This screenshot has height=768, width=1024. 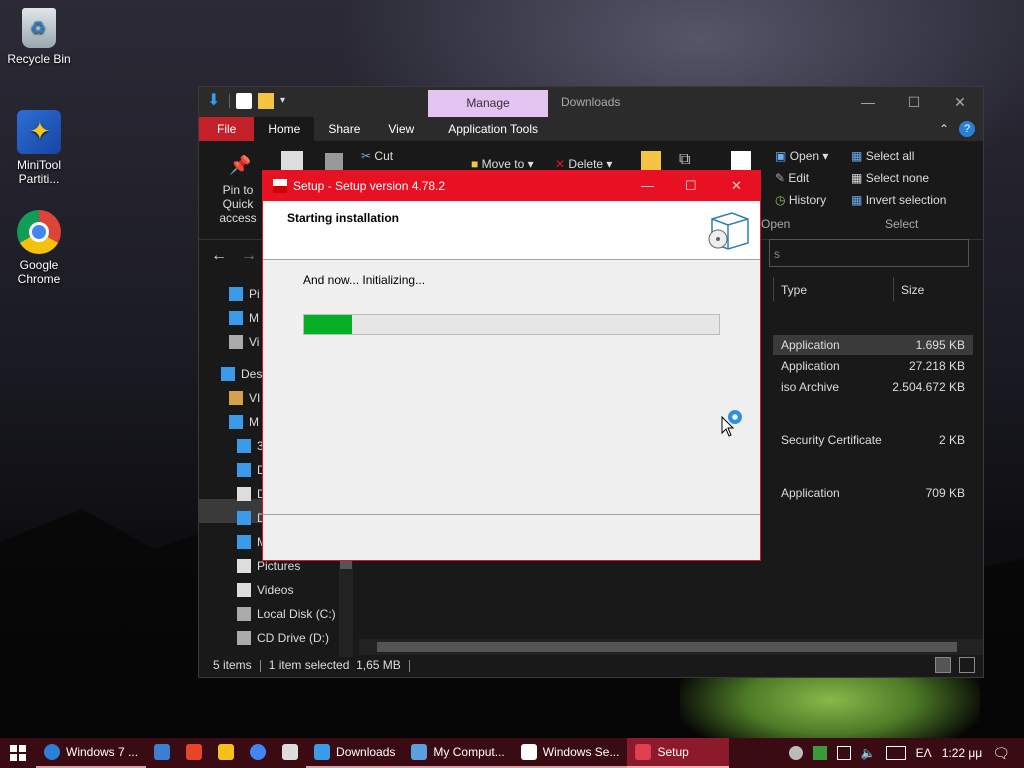 I want to click on tab-manage: Manage, so click(x=488, y=103).